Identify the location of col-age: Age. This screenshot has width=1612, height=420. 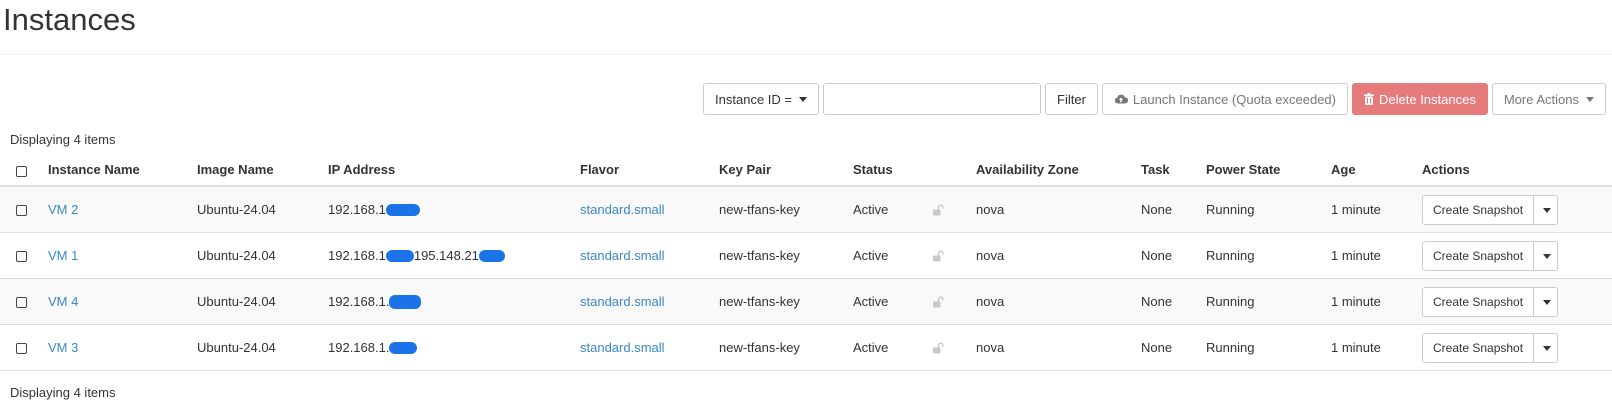
(1343, 169).